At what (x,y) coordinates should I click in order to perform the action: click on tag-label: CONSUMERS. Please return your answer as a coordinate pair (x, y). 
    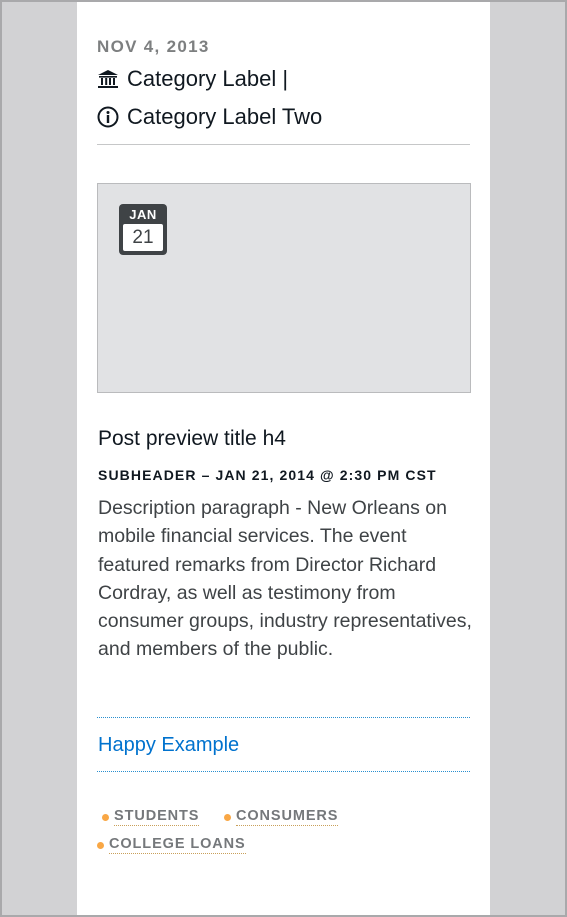
    Looking at the image, I should click on (287, 817).